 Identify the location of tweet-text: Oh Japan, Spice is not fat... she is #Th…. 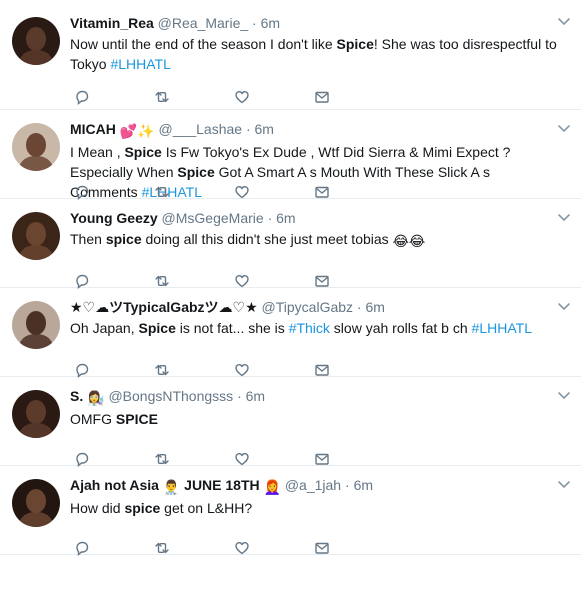
(313, 328).